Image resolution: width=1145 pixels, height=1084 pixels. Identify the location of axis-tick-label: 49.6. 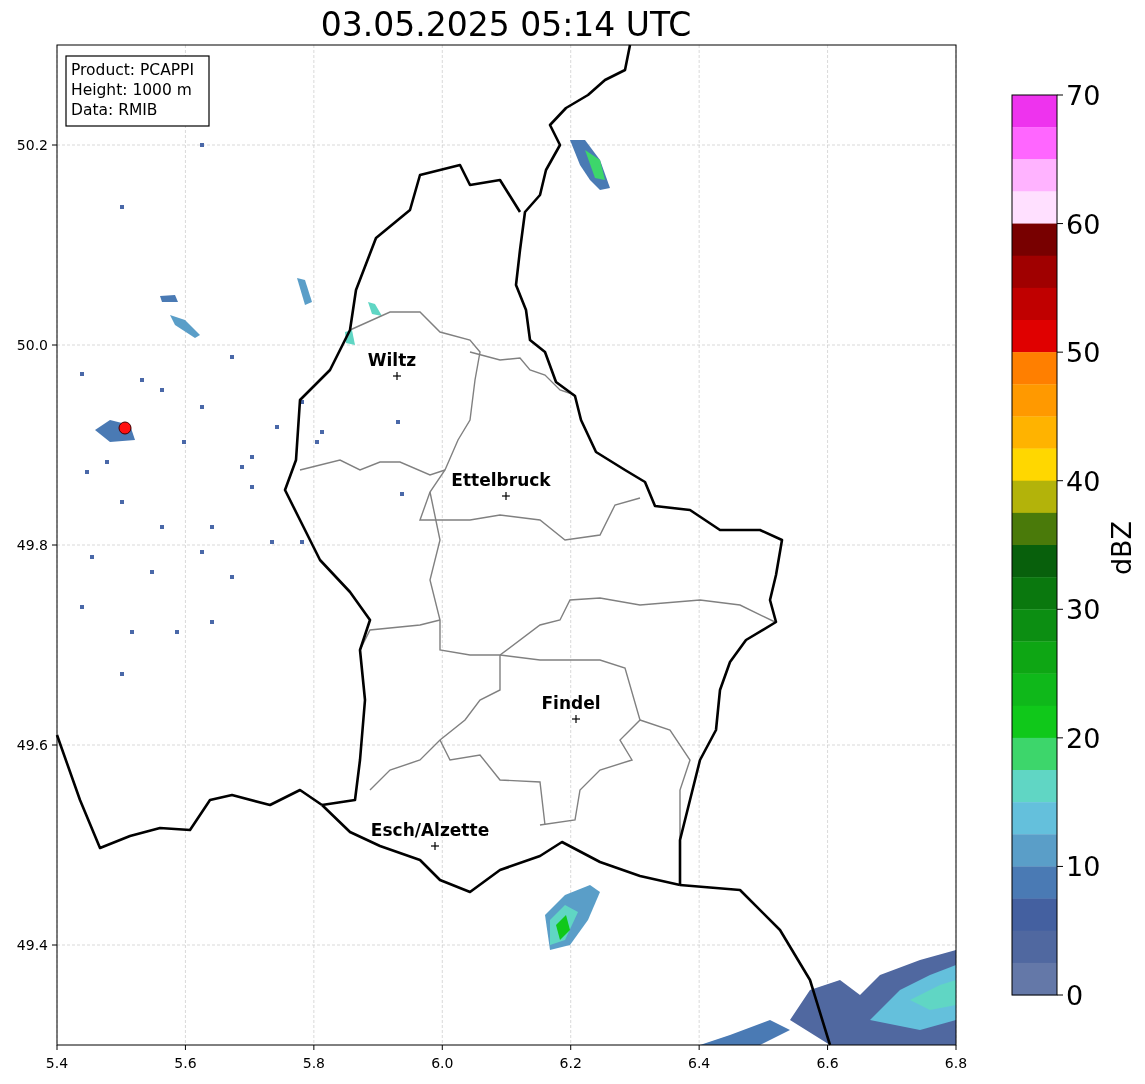
(32, 745).